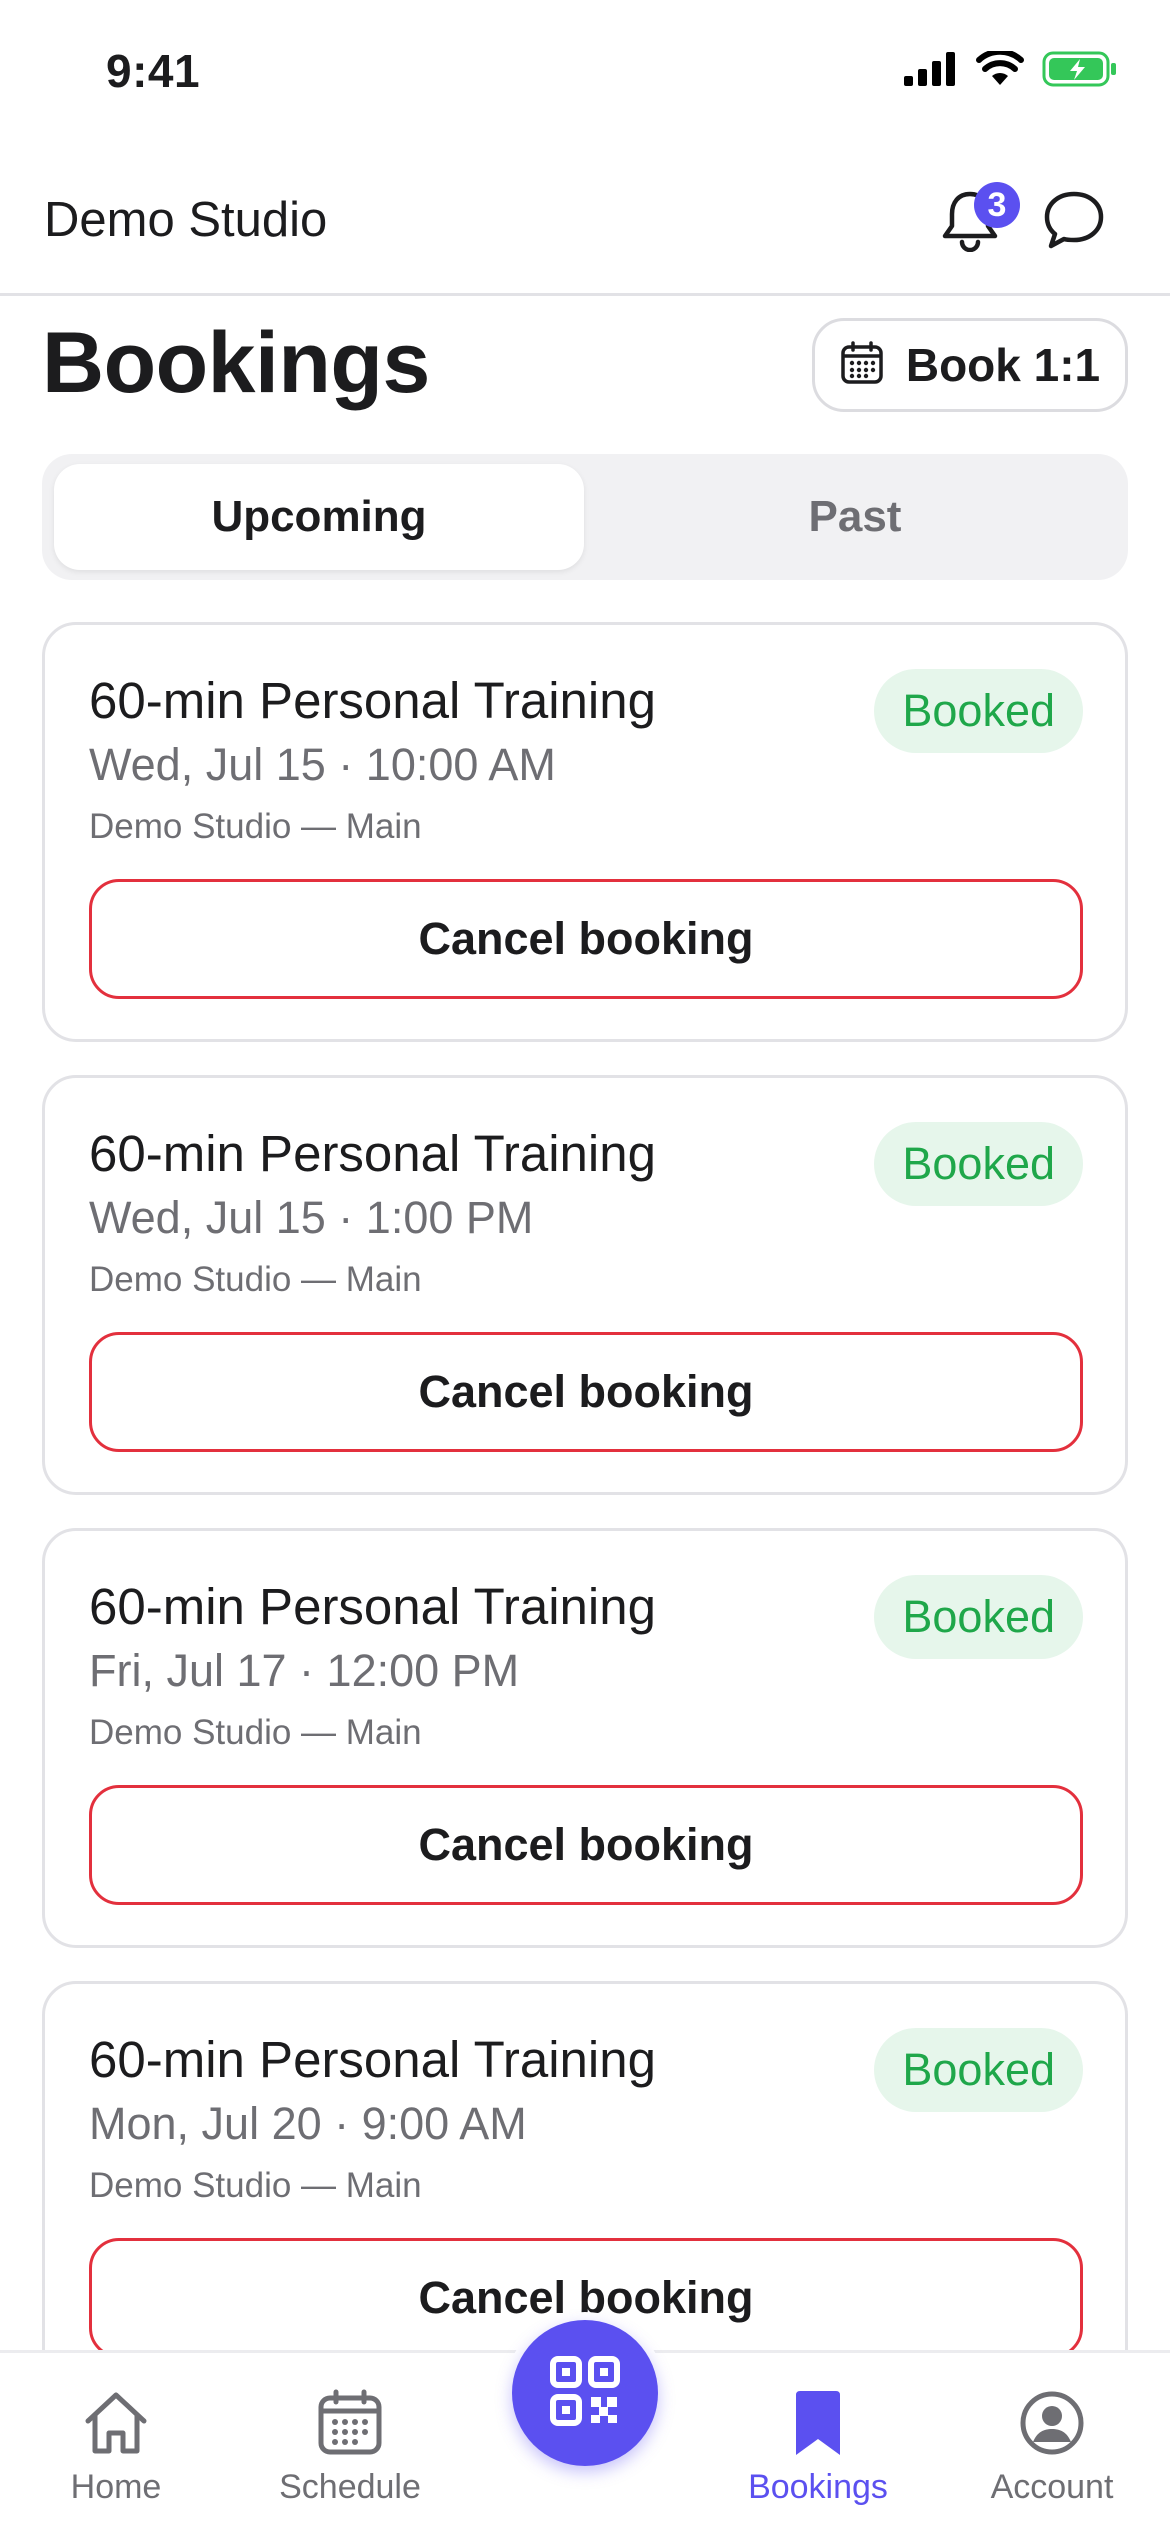 The height and width of the screenshot is (2532, 1170). I want to click on qr-code-icon, so click(585, 2393).